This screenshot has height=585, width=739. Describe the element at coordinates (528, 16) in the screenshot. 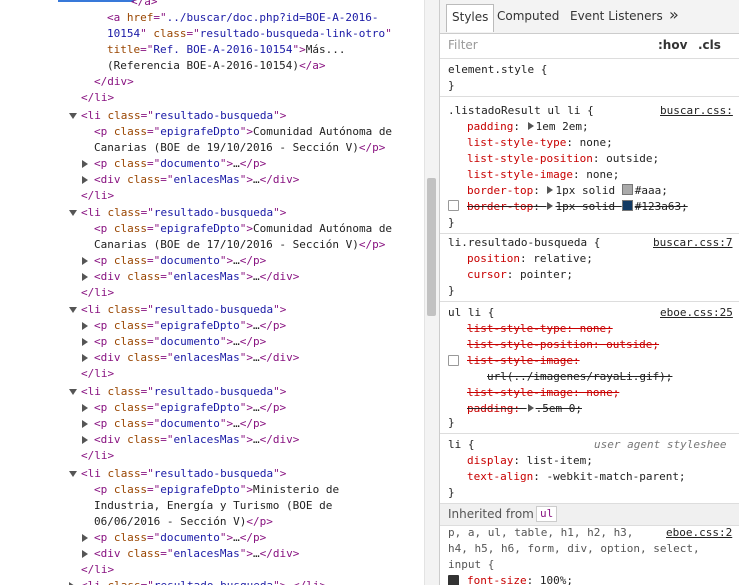

I see `tab-computed: Computed` at that location.